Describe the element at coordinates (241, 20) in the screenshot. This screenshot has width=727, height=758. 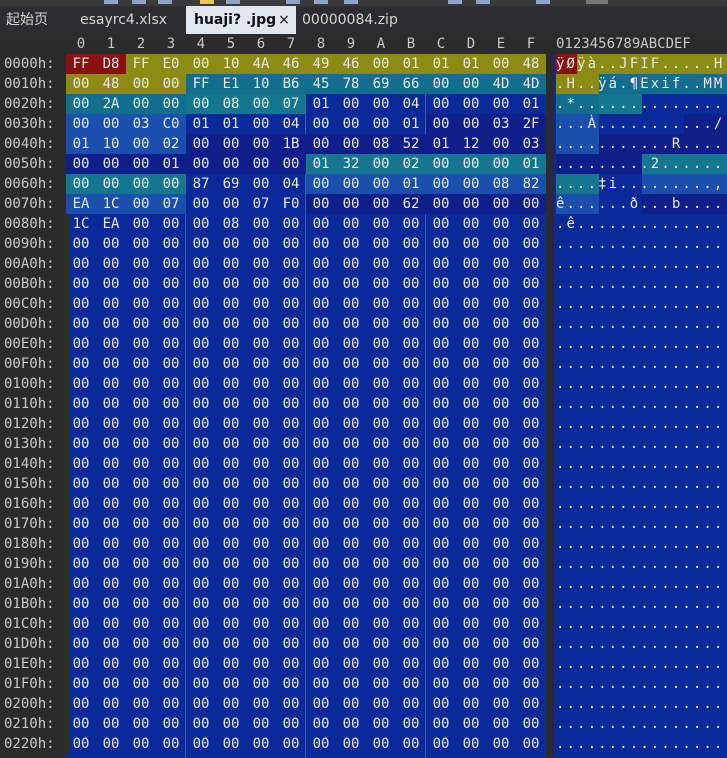
I see `tab-huaji-jpg: huaji? .jpg ×` at that location.